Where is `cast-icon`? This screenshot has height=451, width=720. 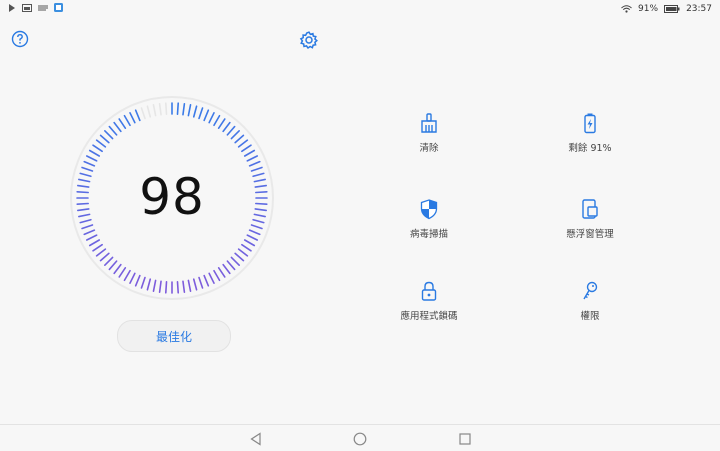
cast-icon is located at coordinates (43, 9).